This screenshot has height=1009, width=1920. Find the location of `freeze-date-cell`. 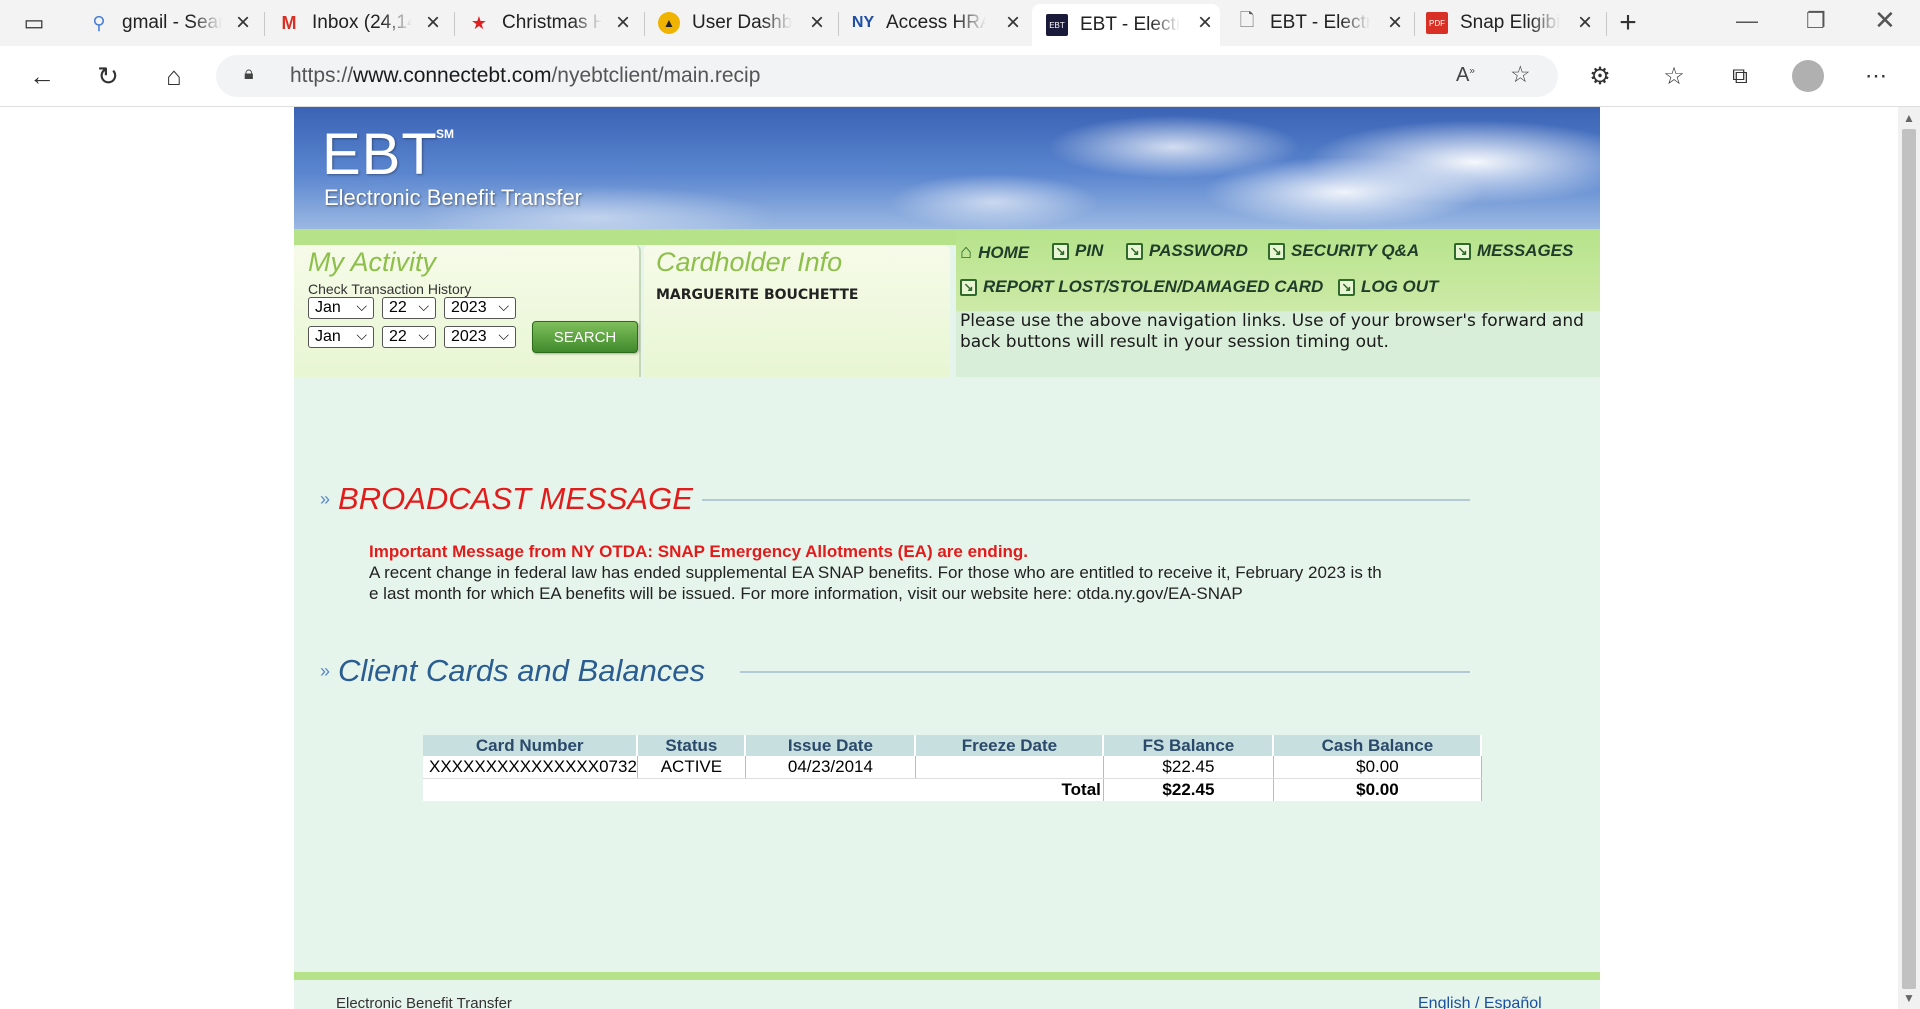

freeze-date-cell is located at coordinates (1009, 767).